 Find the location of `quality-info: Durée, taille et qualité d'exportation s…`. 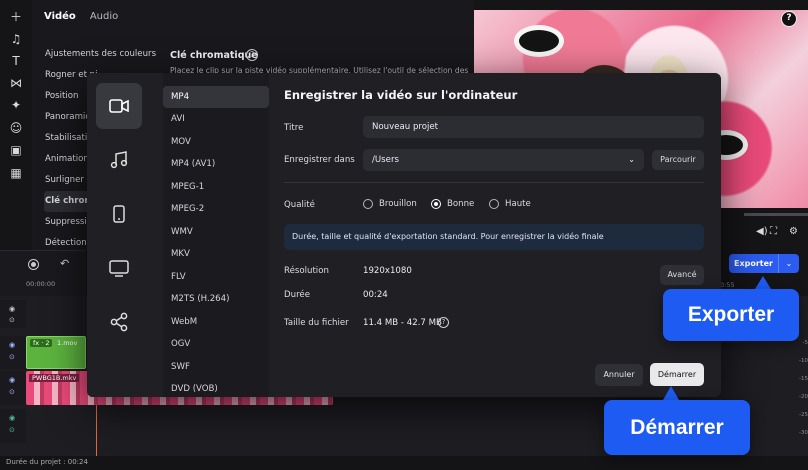

quality-info: Durée, taille et qualité d'exportation s… is located at coordinates (494, 237).